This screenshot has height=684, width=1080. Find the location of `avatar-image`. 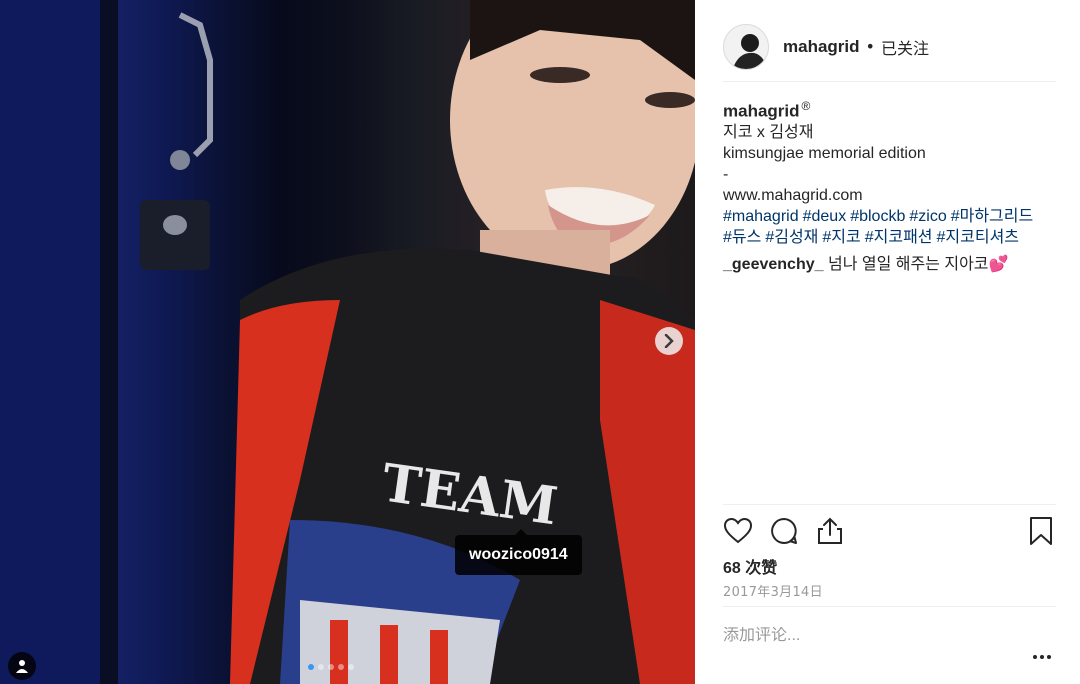

avatar-image is located at coordinates (746, 46).